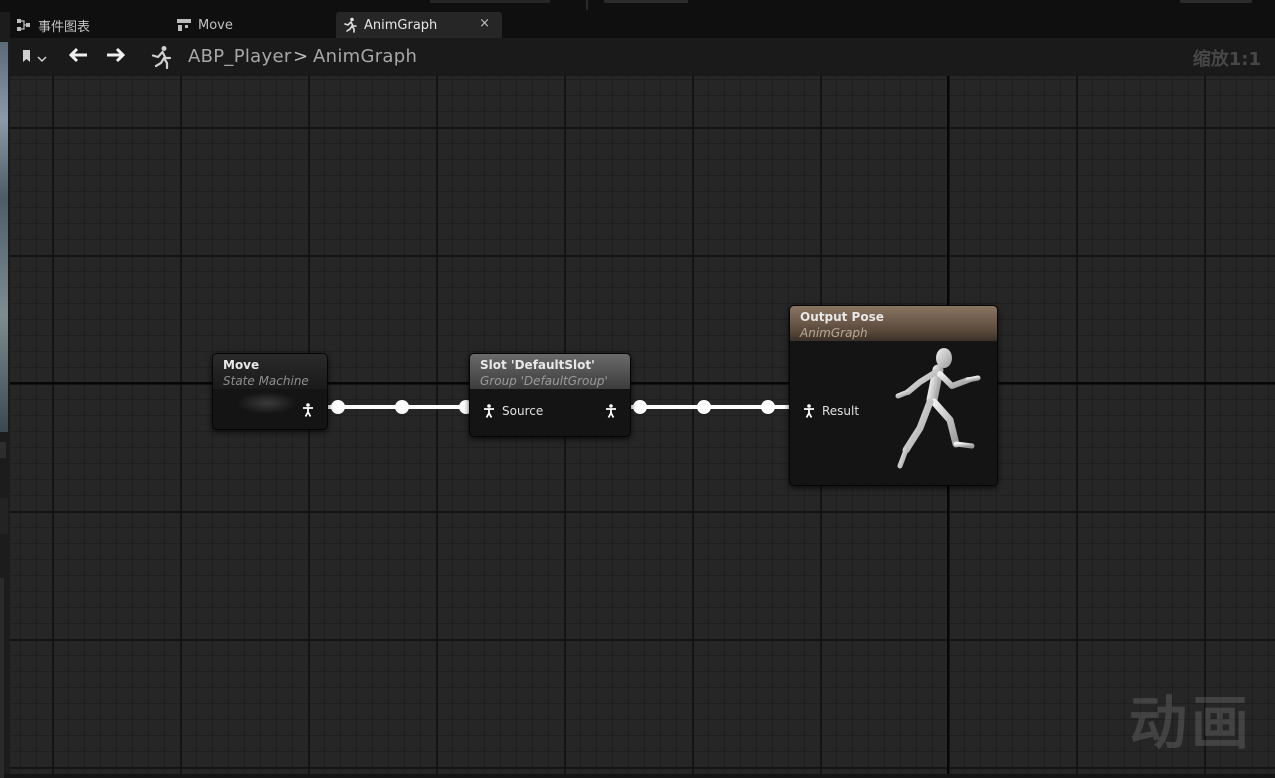 Image resolution: width=1275 pixels, height=778 pixels. Describe the element at coordinates (399, 407) in the screenshot. I see `wire-move-to-slot` at that location.